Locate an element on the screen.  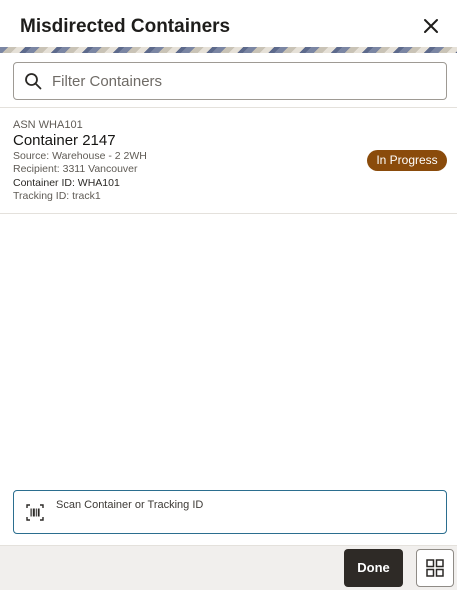
scan-label: Scan Container or Tracking ID is located at coordinates (130, 505).